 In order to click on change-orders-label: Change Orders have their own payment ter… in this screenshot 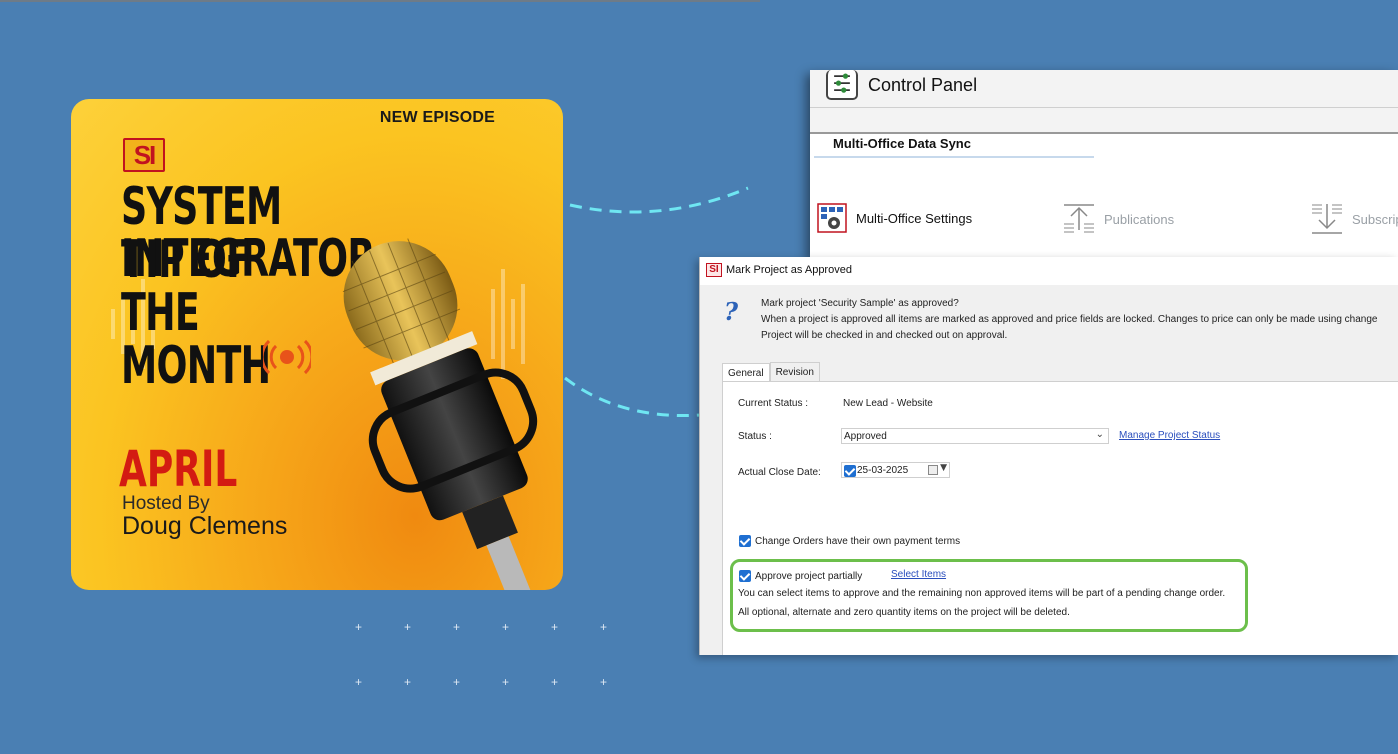, I will do `click(858, 541)`.